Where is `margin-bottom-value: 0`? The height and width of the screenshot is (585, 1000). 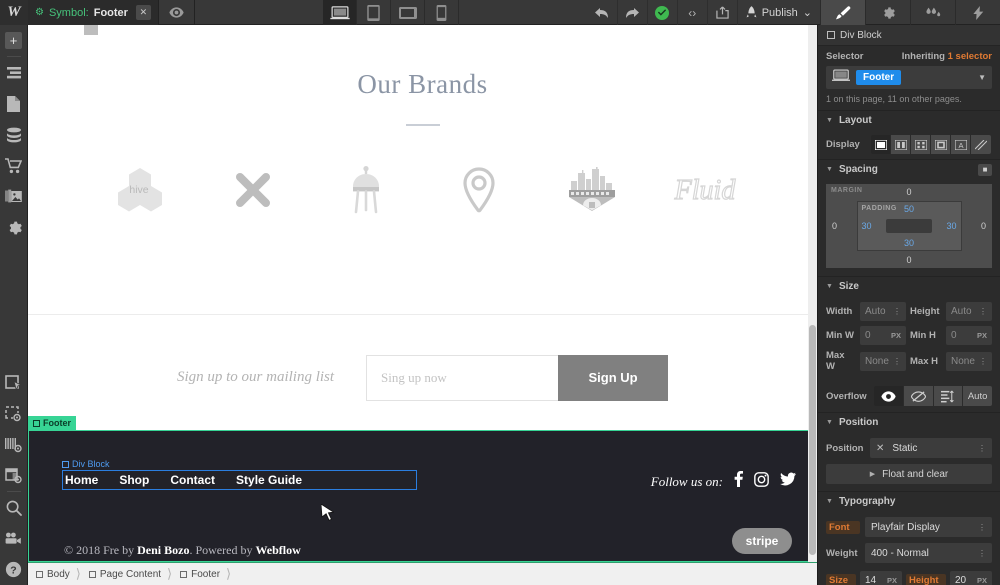 margin-bottom-value: 0 is located at coordinates (908, 260).